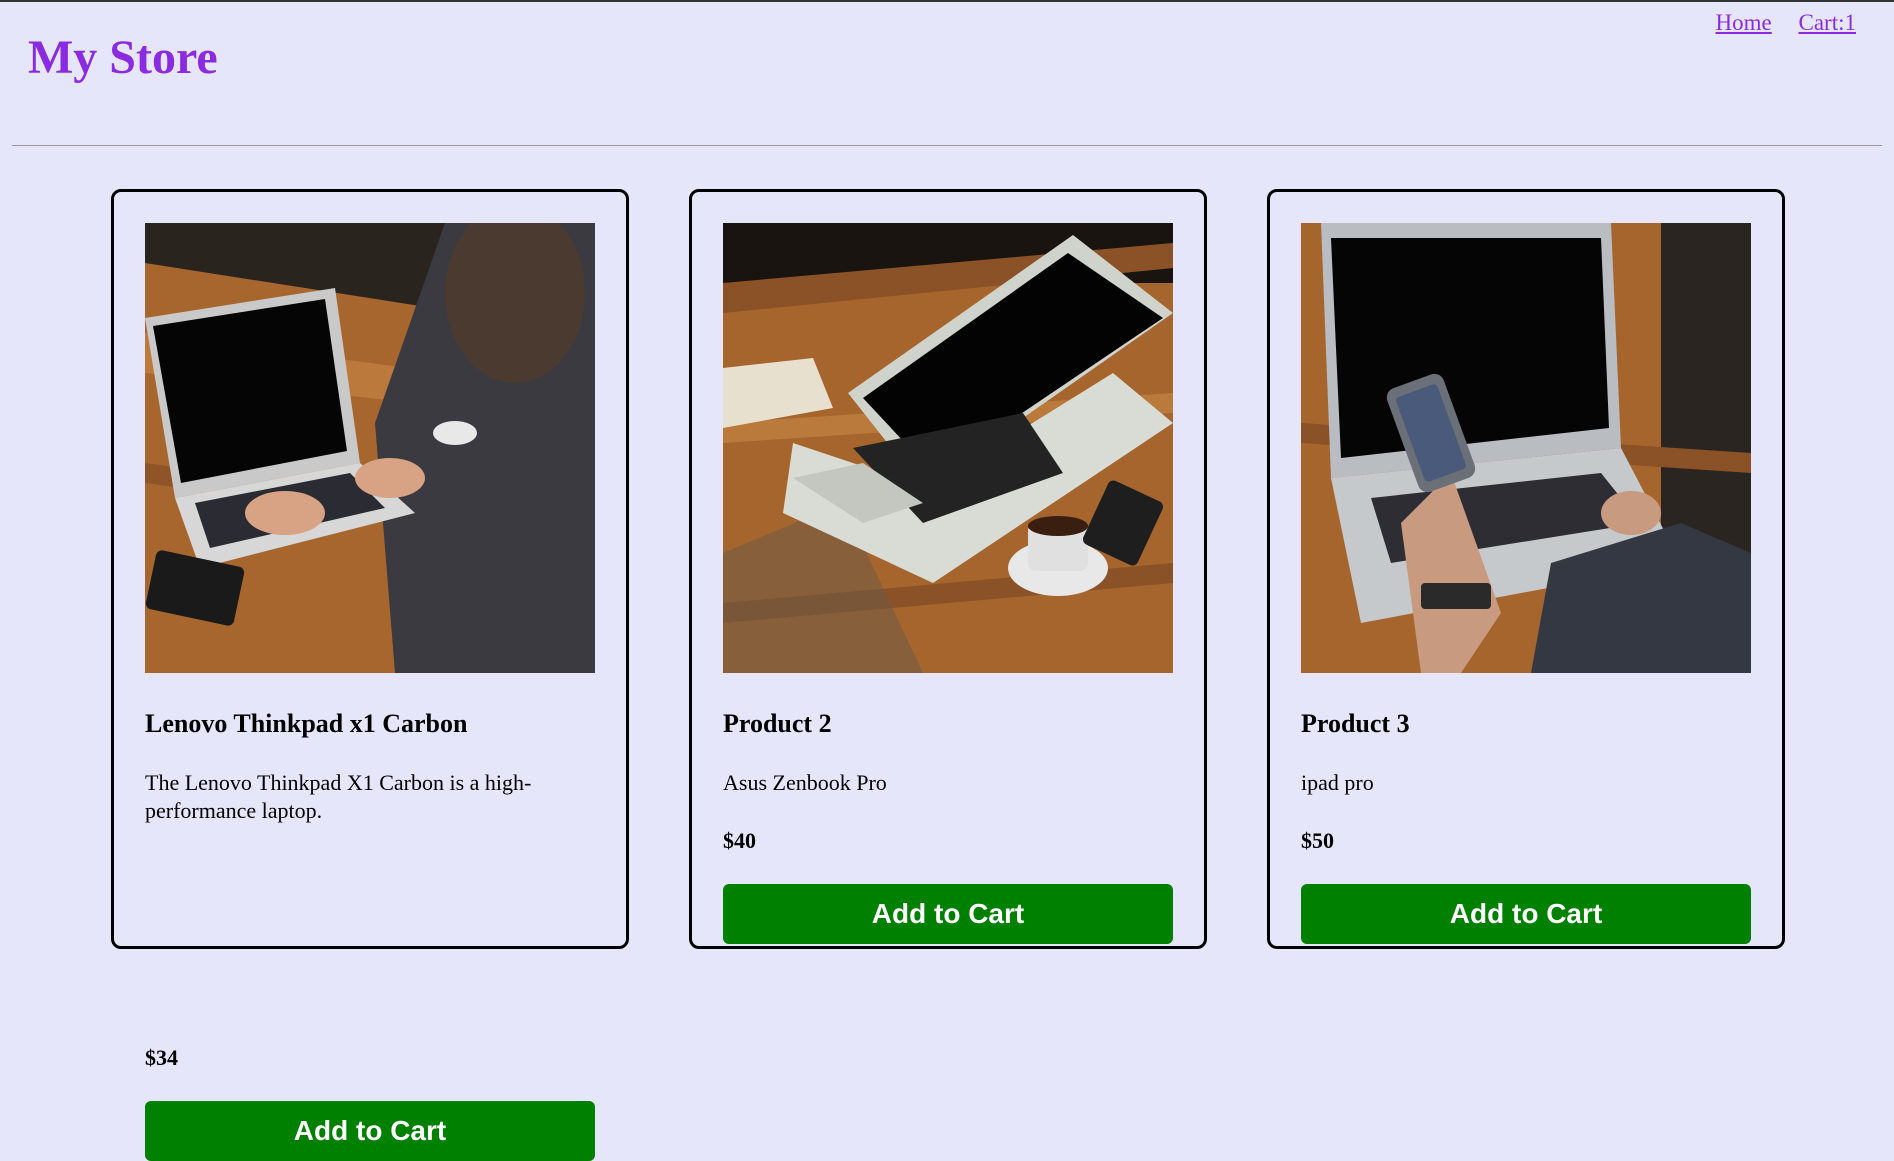  Describe the element at coordinates (1744, 22) in the screenshot. I see `nav-home-link: Home` at that location.